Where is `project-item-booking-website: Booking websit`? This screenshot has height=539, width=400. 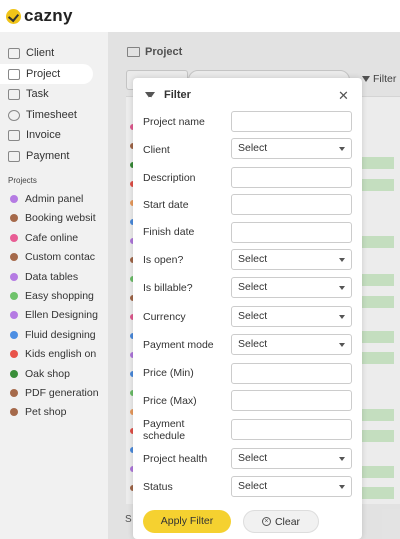
project-item-booking-website: Booking websit is located at coordinates (57, 218).